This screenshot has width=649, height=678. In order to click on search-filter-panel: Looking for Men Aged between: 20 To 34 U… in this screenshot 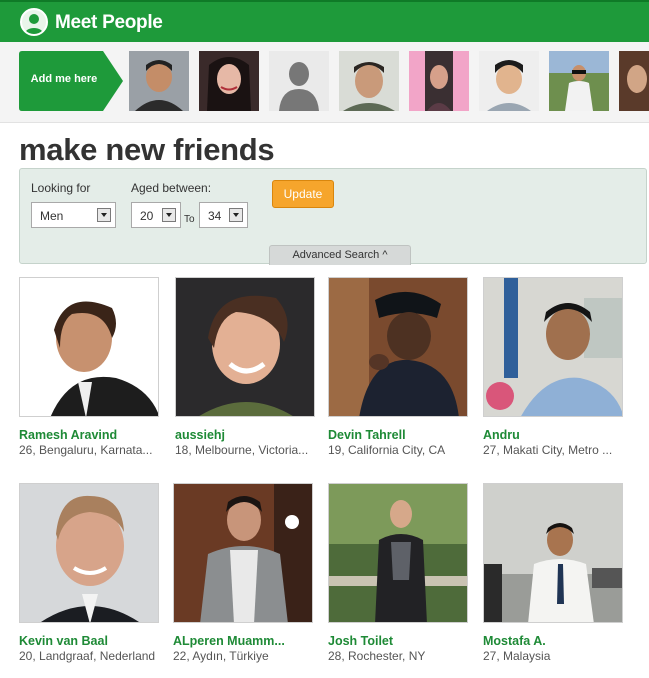, I will do `click(333, 216)`.